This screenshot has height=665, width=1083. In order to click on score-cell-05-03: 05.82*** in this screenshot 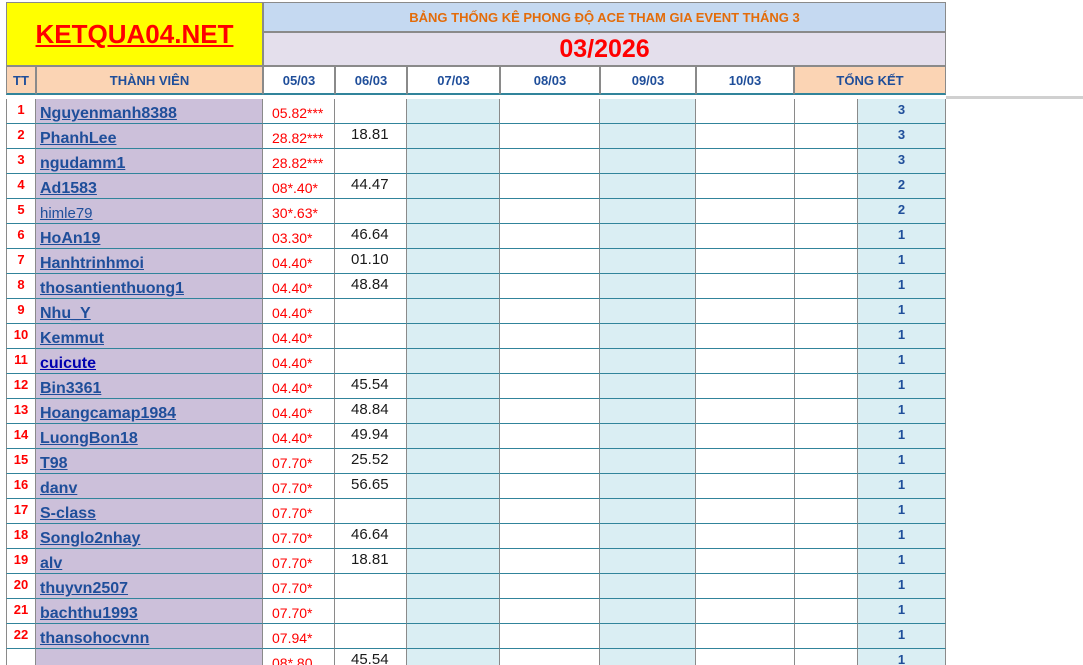, I will do `click(299, 111)`.